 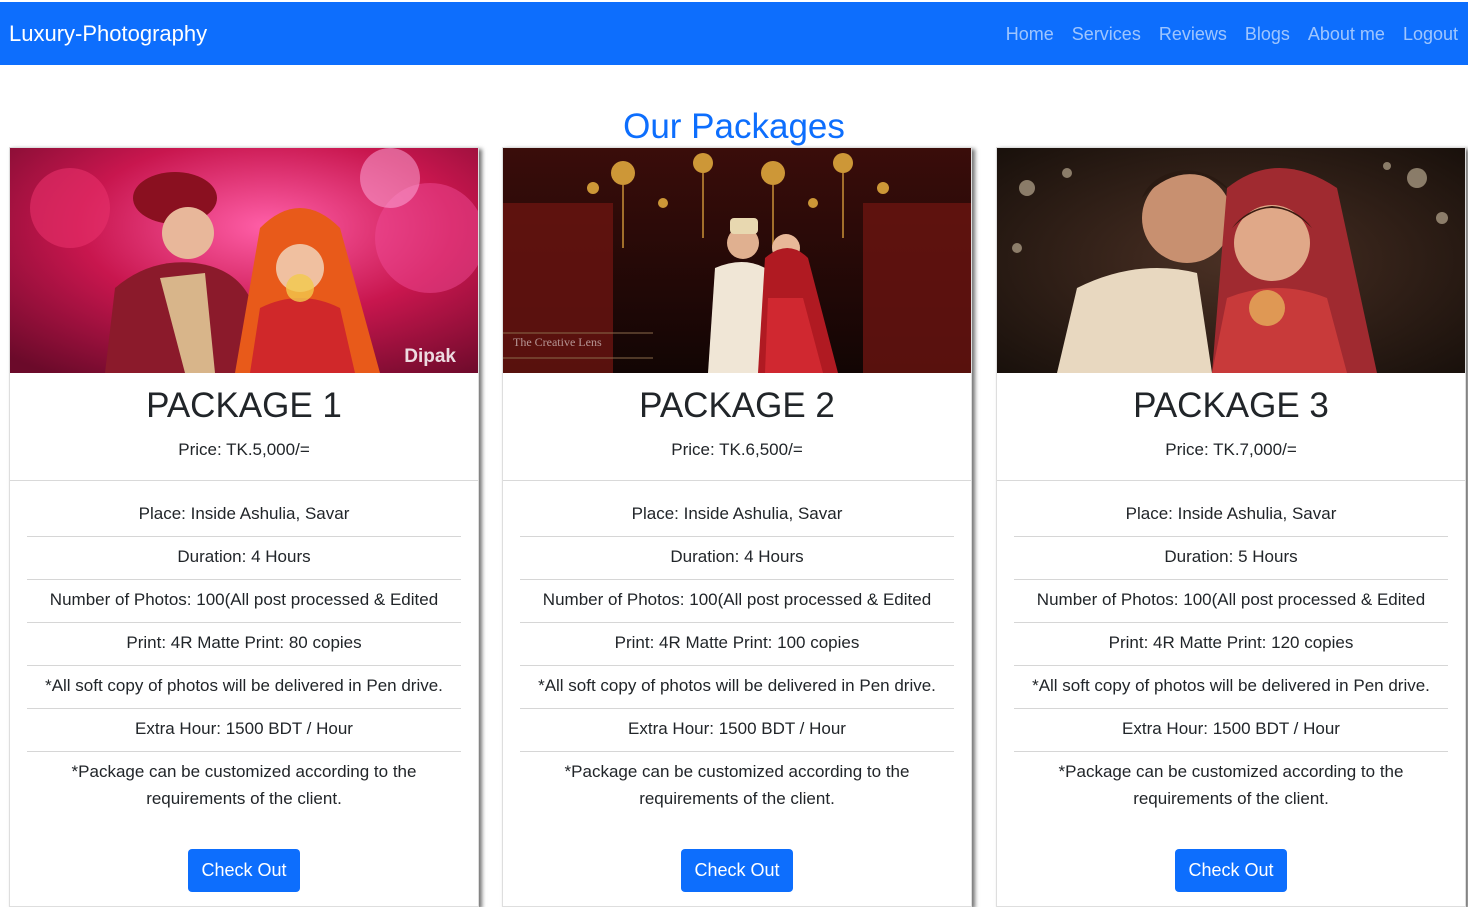 What do you see at coordinates (1231, 644) in the screenshot?
I see `feature-print: Print: 4R Matte Print: 120 copies` at bounding box center [1231, 644].